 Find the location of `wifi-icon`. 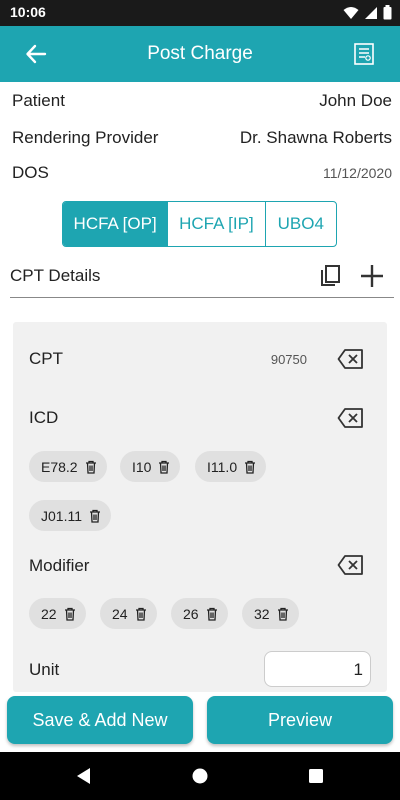

wifi-icon is located at coordinates (351, 12).